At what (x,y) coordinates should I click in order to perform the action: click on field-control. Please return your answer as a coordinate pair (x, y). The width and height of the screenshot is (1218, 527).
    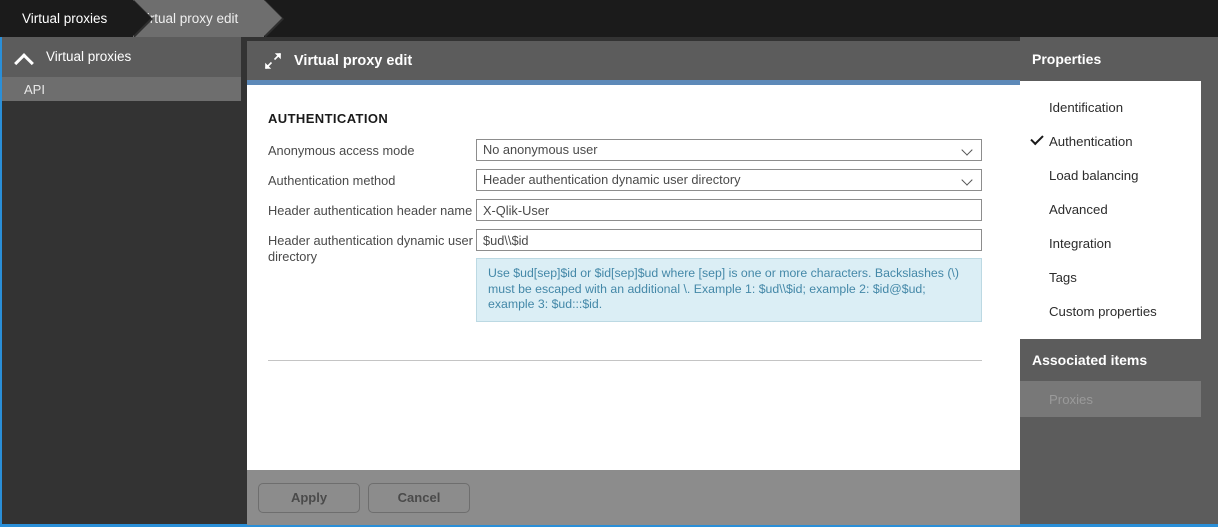
    Looking at the image, I should click on (748, 210).